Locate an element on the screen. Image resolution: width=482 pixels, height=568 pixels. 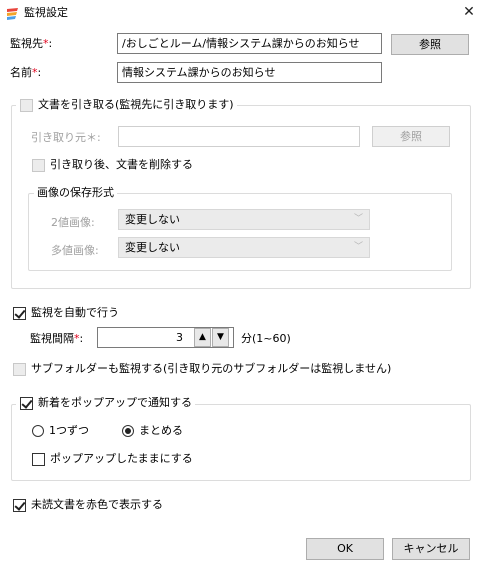
subfolder-label: サブフォルダーも監視する(引き取り元のサブフォルダーは監視しません) is located at coordinates (211, 368).